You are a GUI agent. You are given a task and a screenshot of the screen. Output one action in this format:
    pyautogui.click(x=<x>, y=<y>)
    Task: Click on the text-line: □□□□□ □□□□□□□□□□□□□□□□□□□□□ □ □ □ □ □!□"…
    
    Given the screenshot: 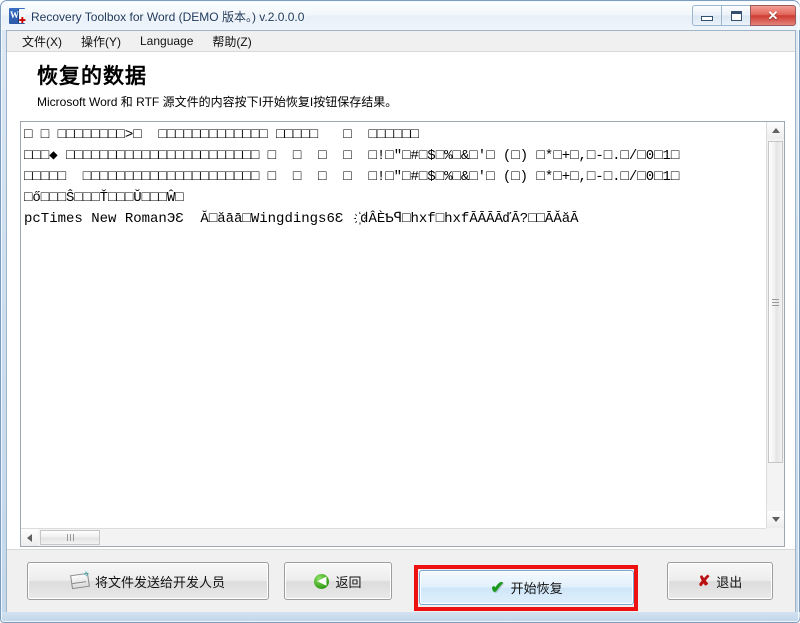 What is the action you would take?
    pyautogui.click(x=352, y=177)
    